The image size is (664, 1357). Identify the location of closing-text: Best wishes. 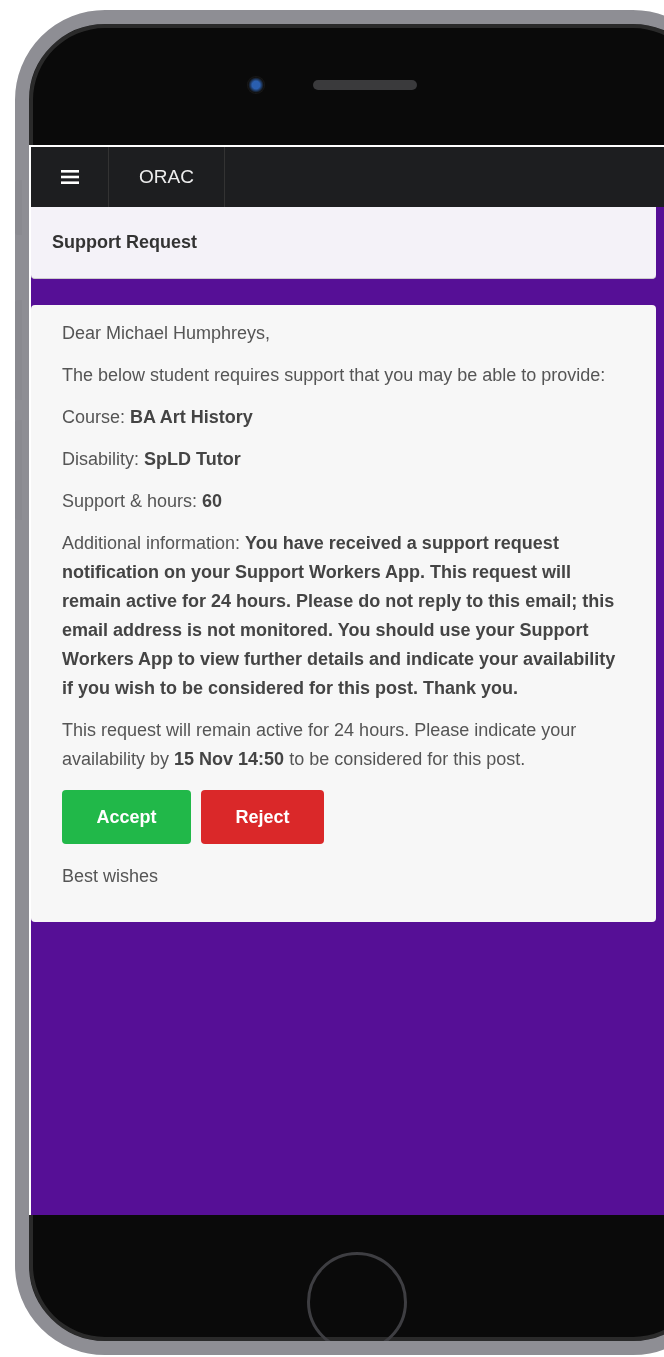
(111, 876).